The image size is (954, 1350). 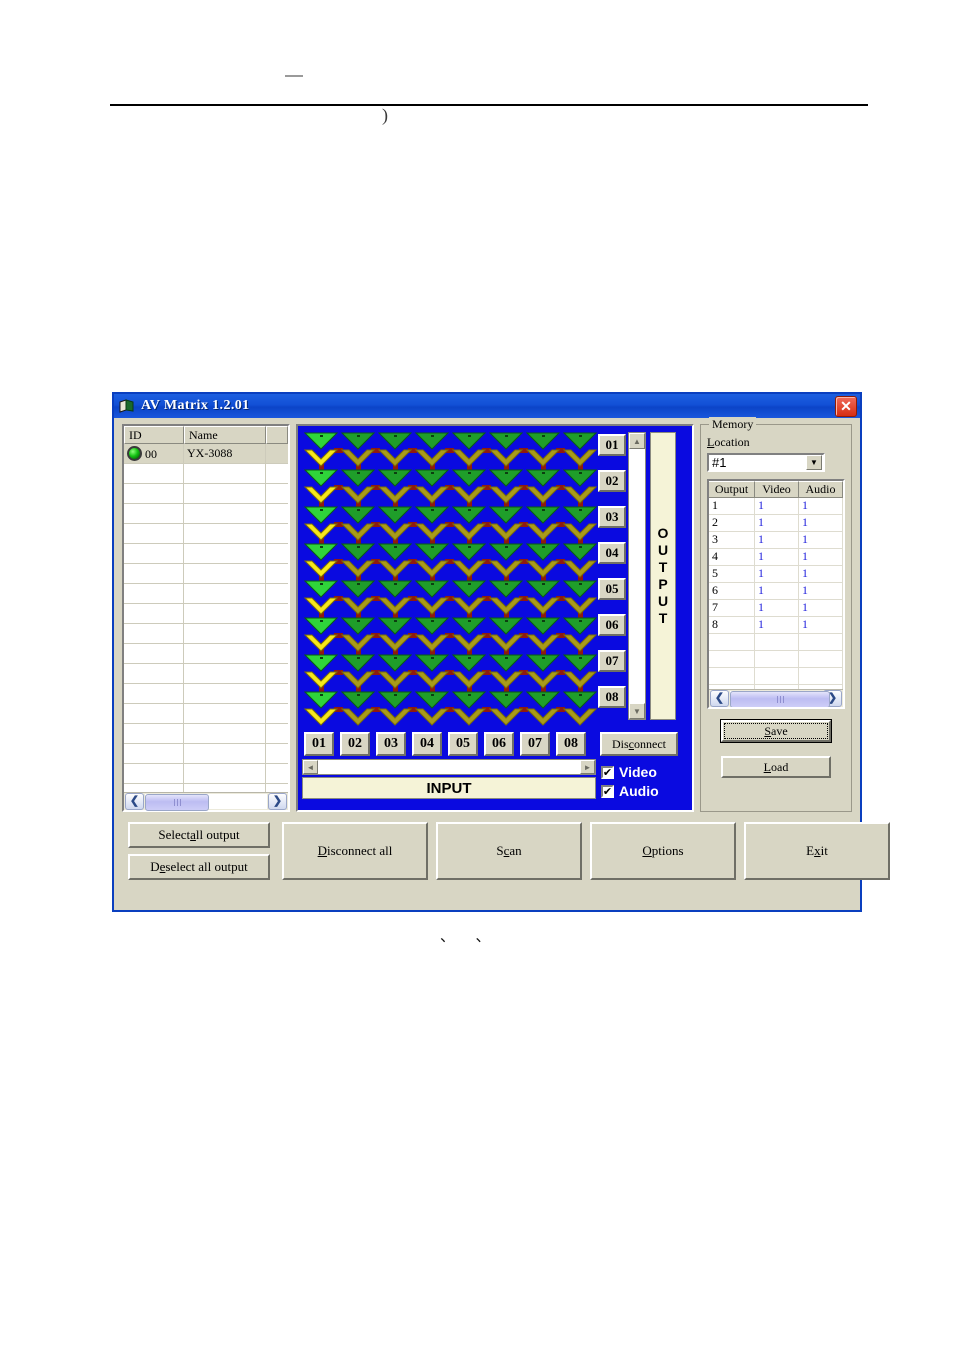 I want to click on scan-button: Sc an, so click(x=509, y=851).